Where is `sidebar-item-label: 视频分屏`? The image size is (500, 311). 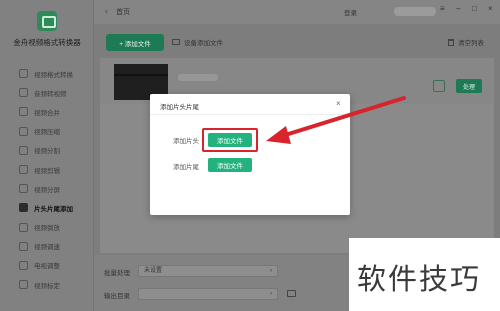
sidebar-item-label: 视频分屏 is located at coordinates (47, 190).